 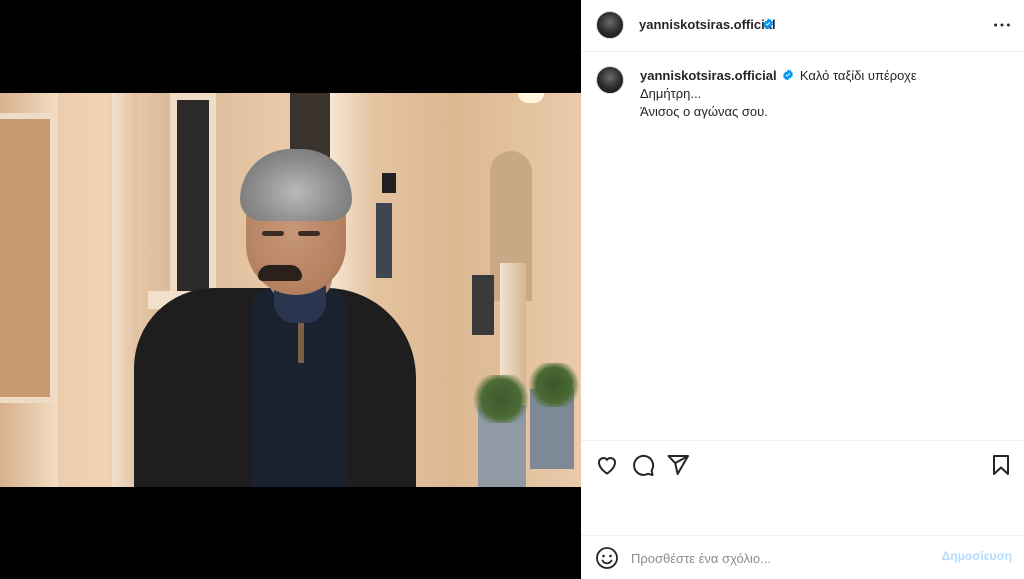 I want to click on heart-icon, so click(x=607, y=465).